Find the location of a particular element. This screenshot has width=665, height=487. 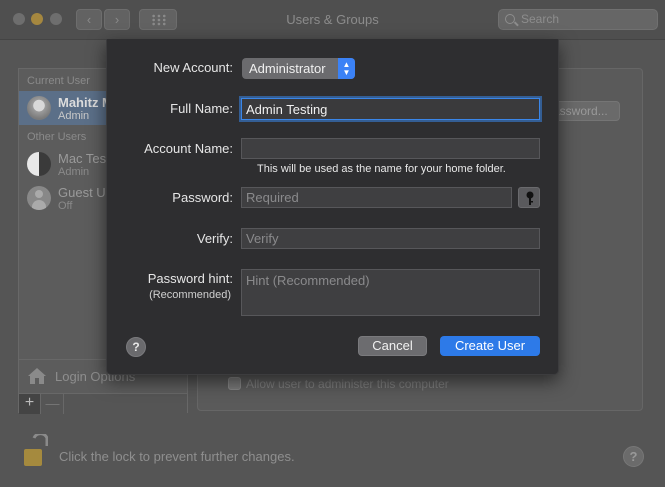

user-role: Off is located at coordinates (65, 206).